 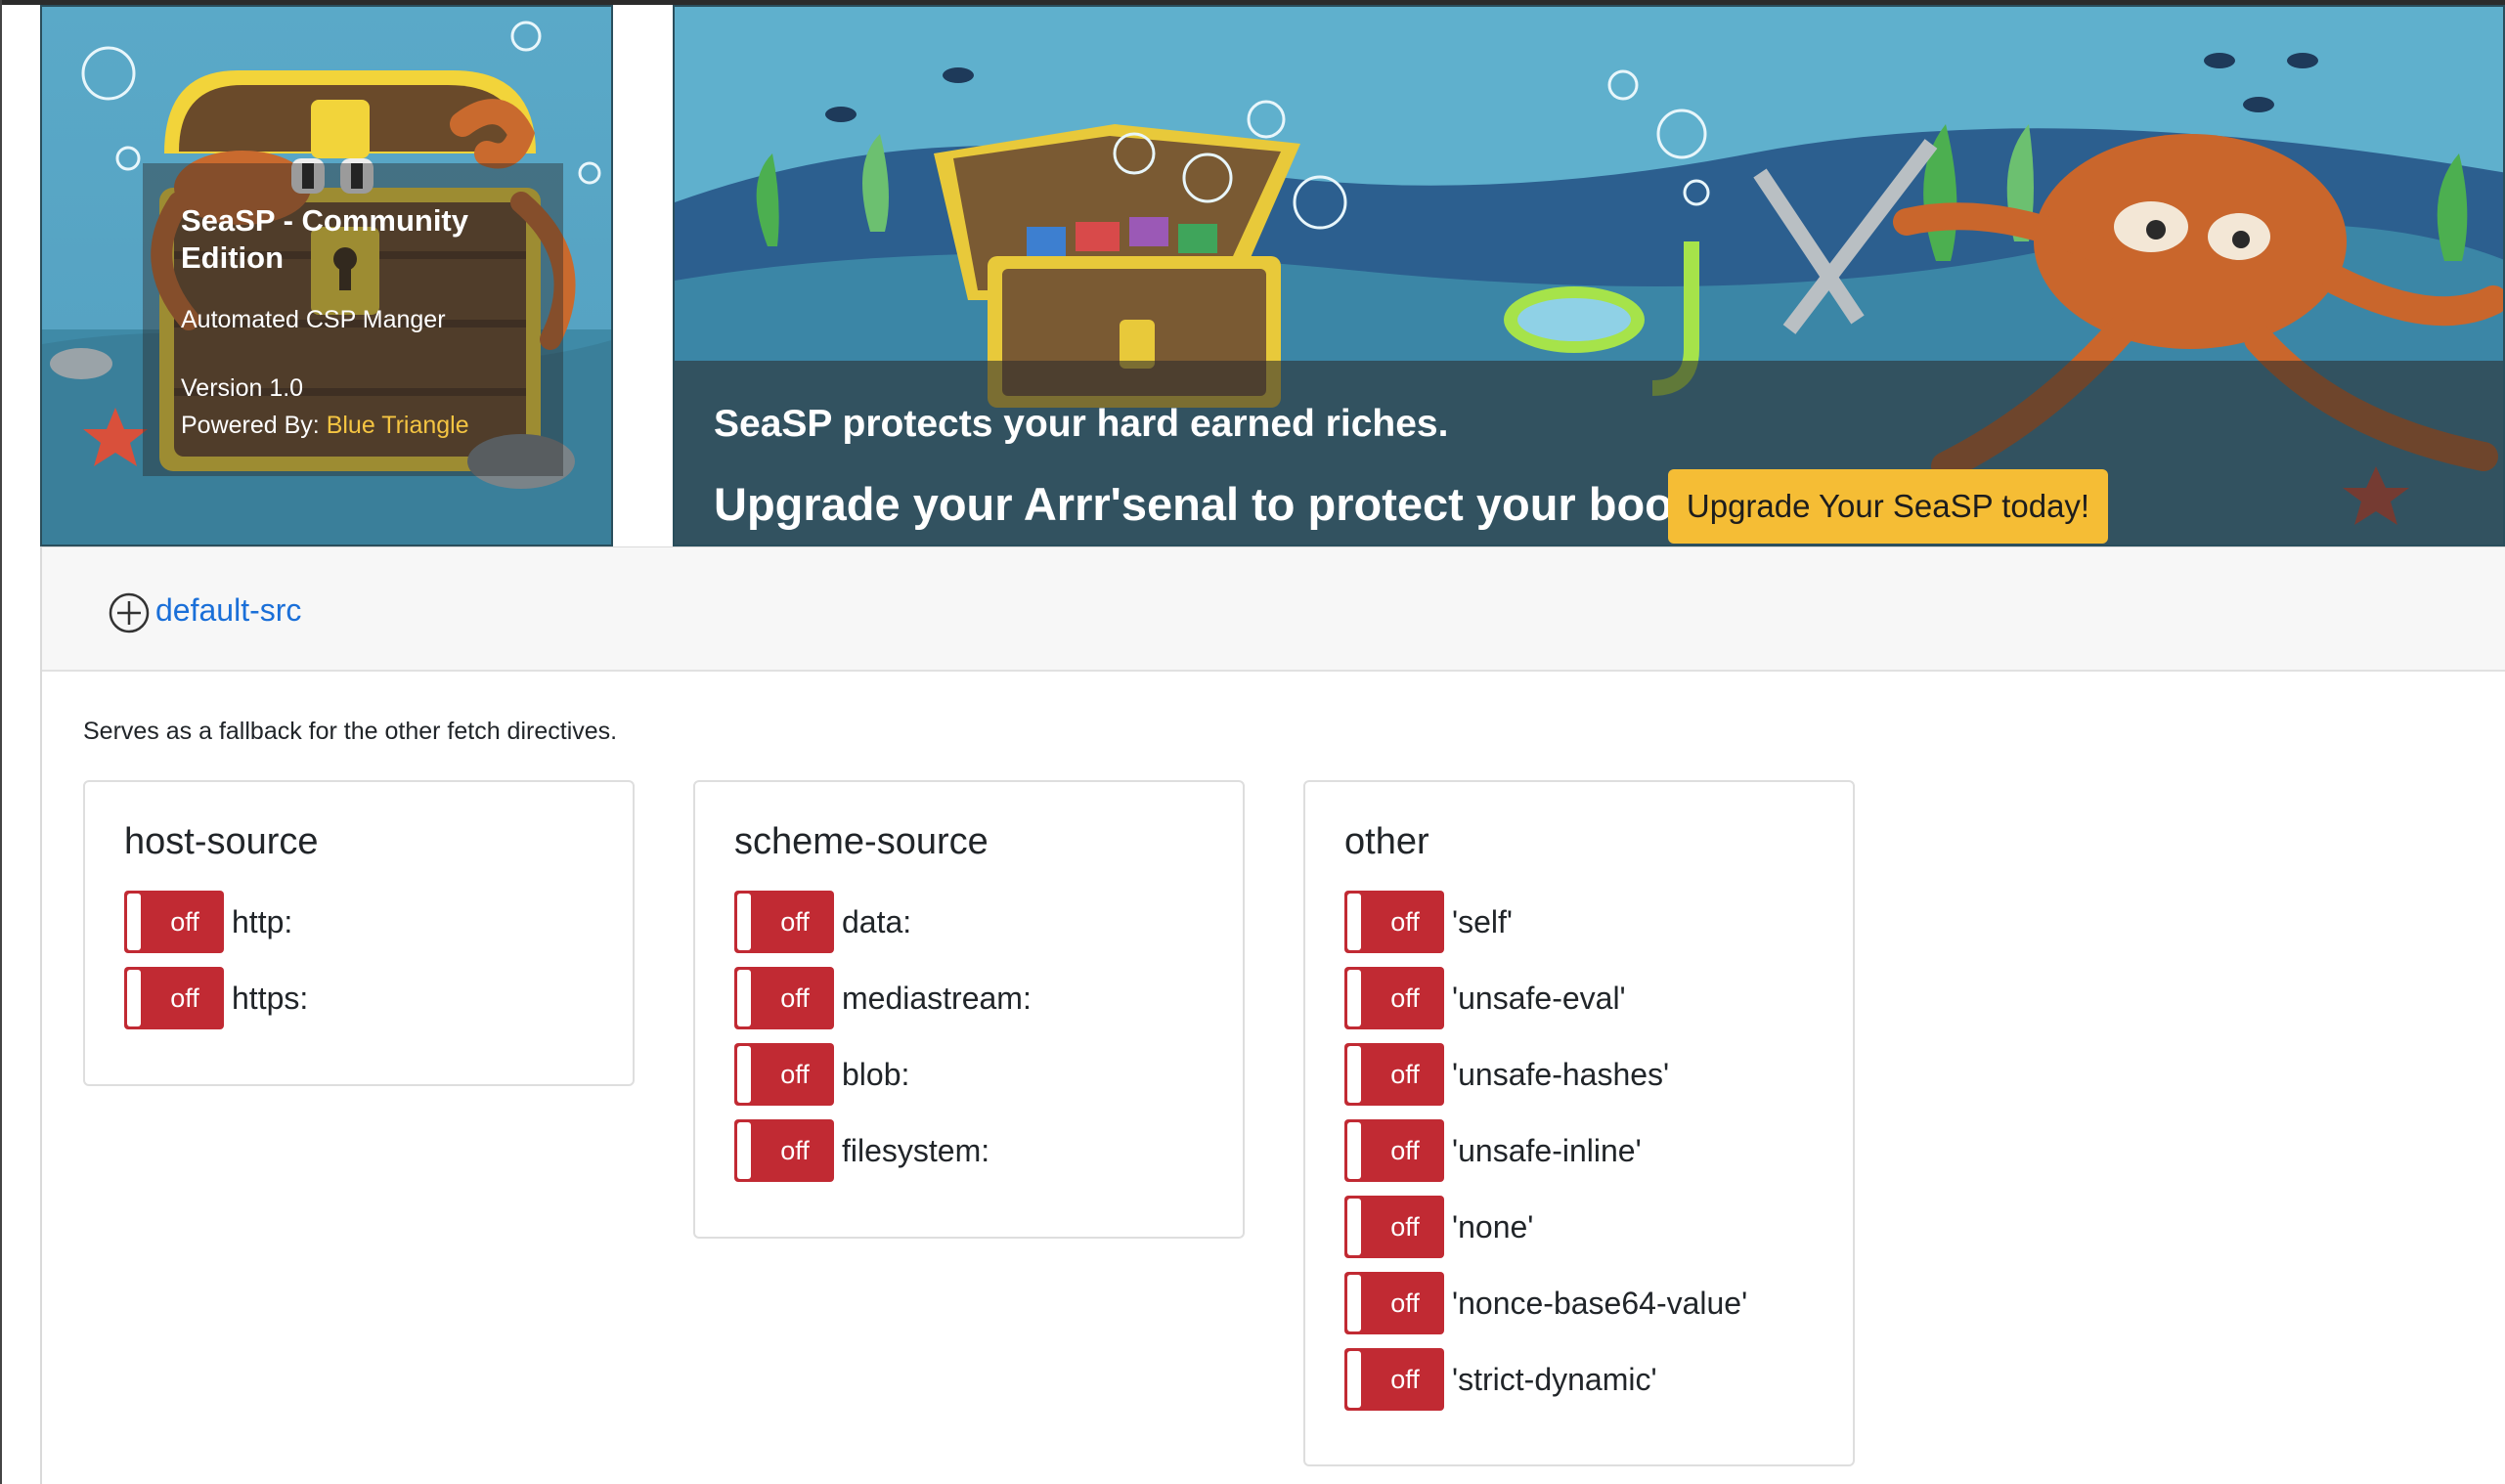 I want to click on source-row-none: off 'none', so click(x=1438, y=1227).